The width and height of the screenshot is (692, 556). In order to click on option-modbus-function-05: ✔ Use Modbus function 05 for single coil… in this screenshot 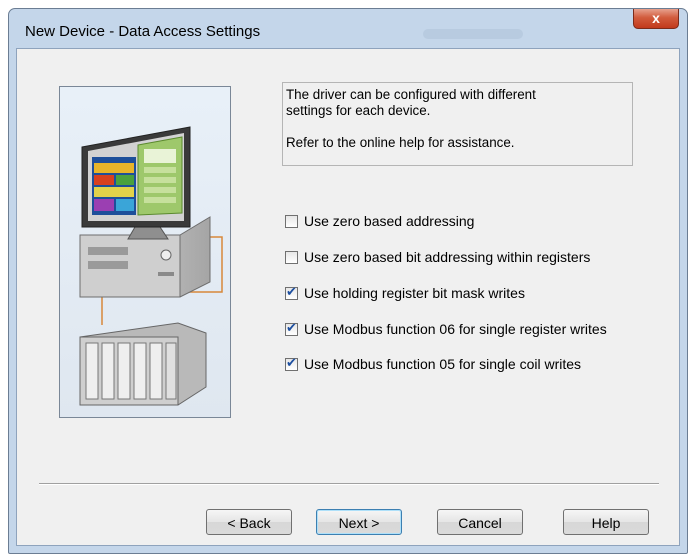, I will do `click(433, 364)`.